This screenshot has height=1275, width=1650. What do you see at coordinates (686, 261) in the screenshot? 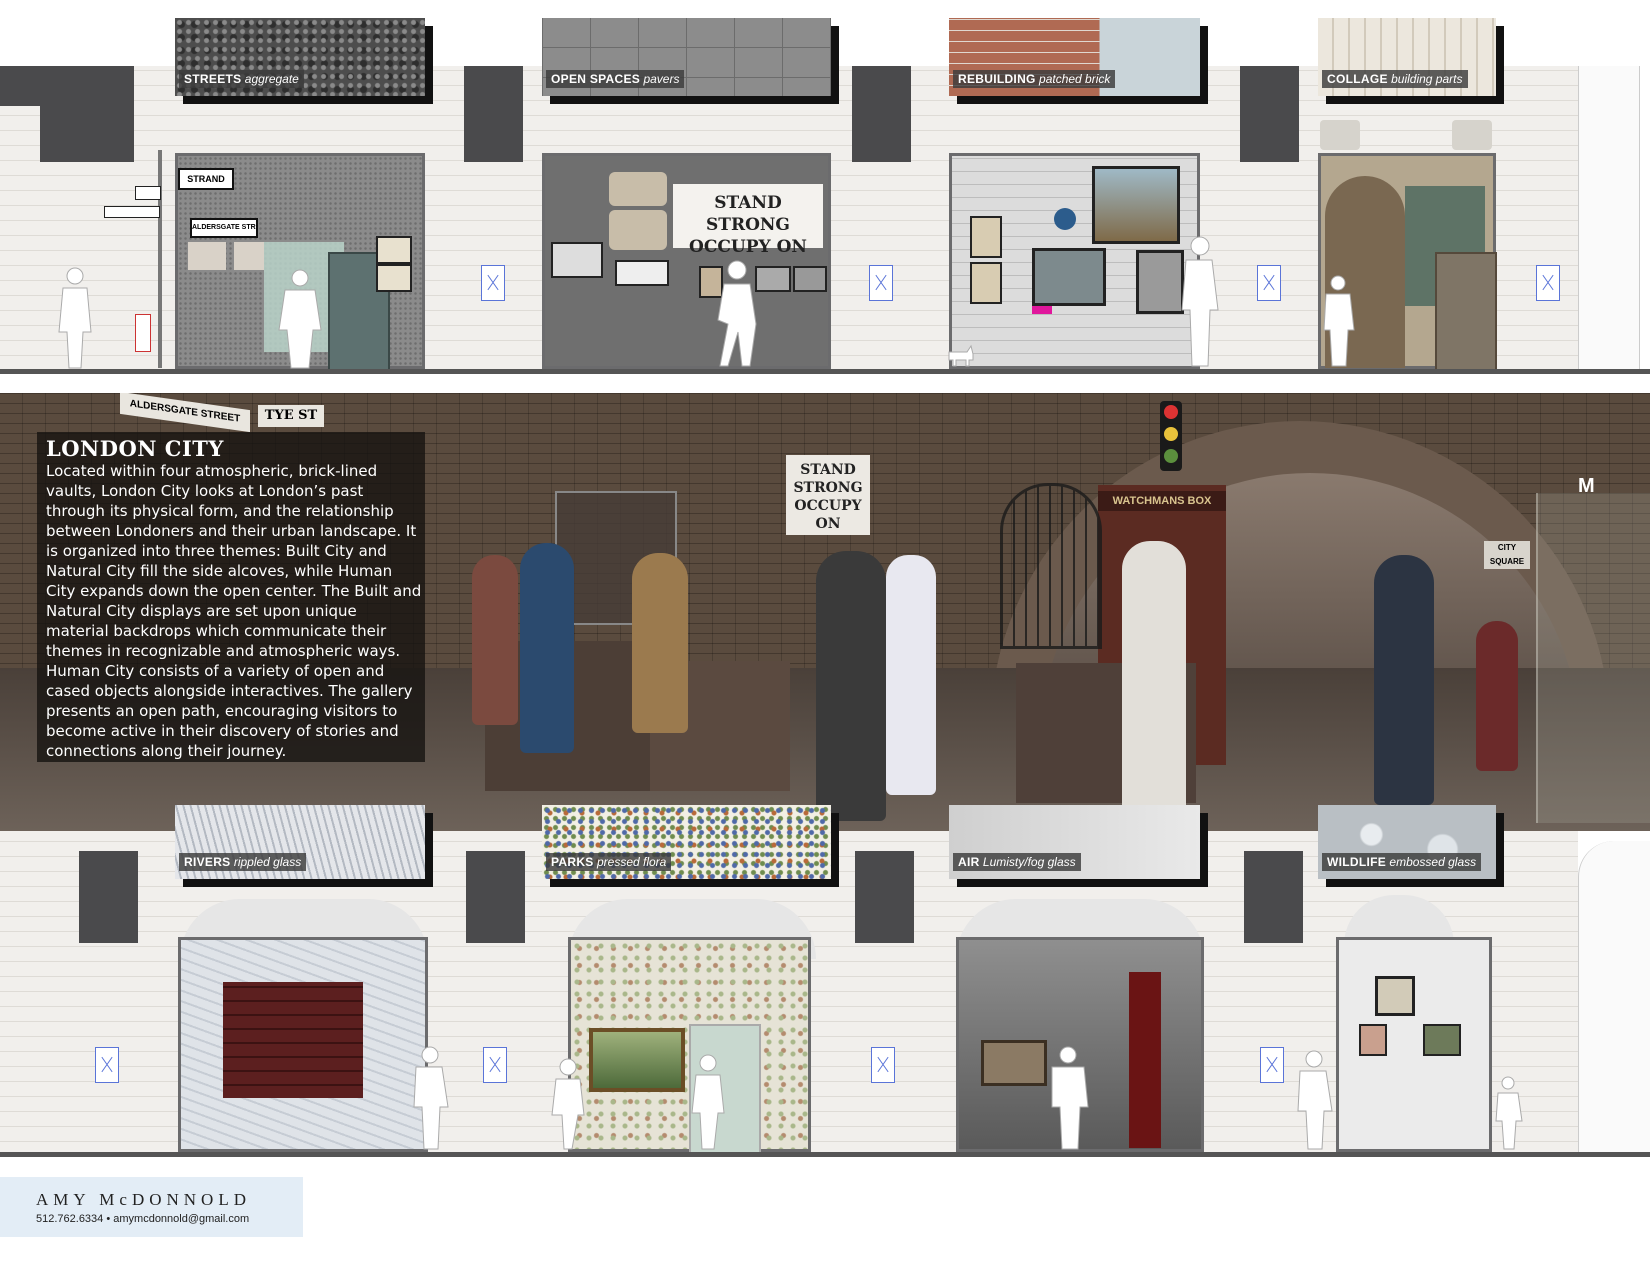
I see `open-spaces-case: STAND STRONG OCCUPY ON` at bounding box center [686, 261].